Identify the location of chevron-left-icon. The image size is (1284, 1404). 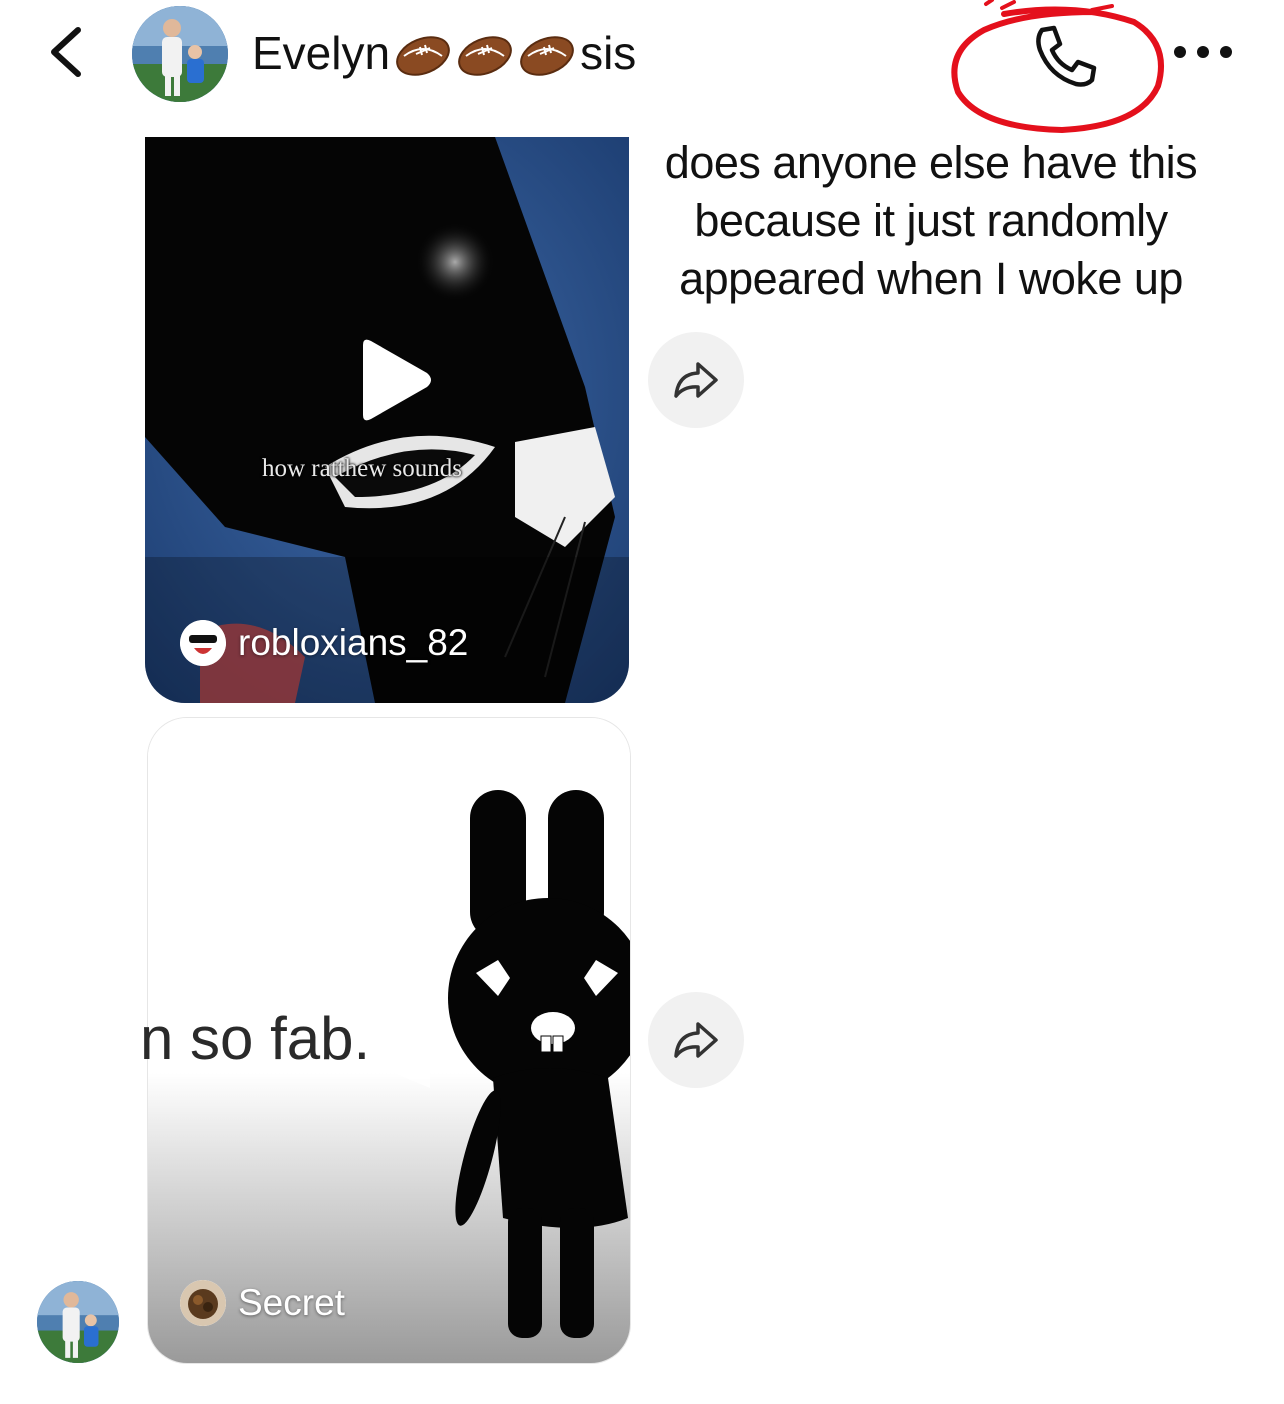
(66, 52).